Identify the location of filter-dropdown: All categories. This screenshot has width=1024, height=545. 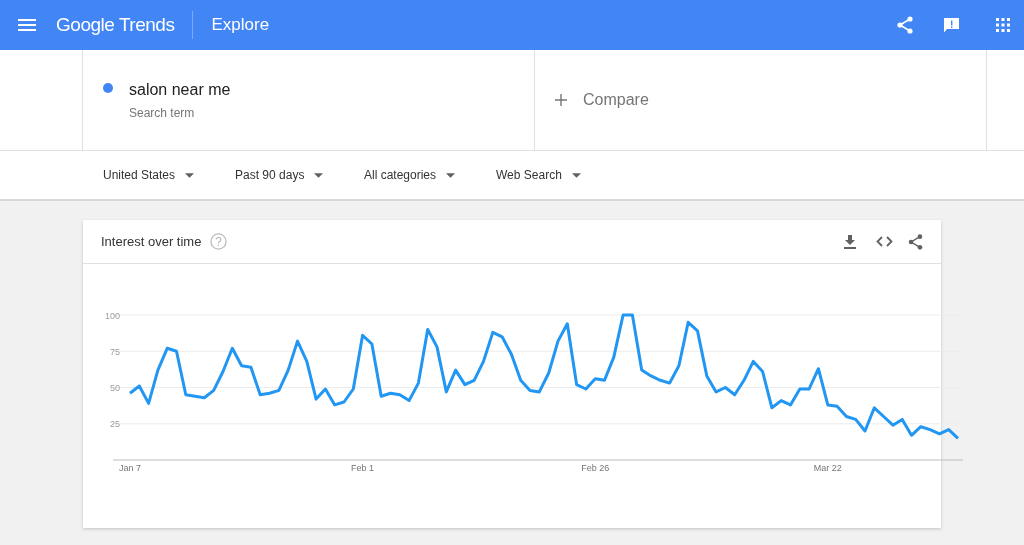
(430, 175).